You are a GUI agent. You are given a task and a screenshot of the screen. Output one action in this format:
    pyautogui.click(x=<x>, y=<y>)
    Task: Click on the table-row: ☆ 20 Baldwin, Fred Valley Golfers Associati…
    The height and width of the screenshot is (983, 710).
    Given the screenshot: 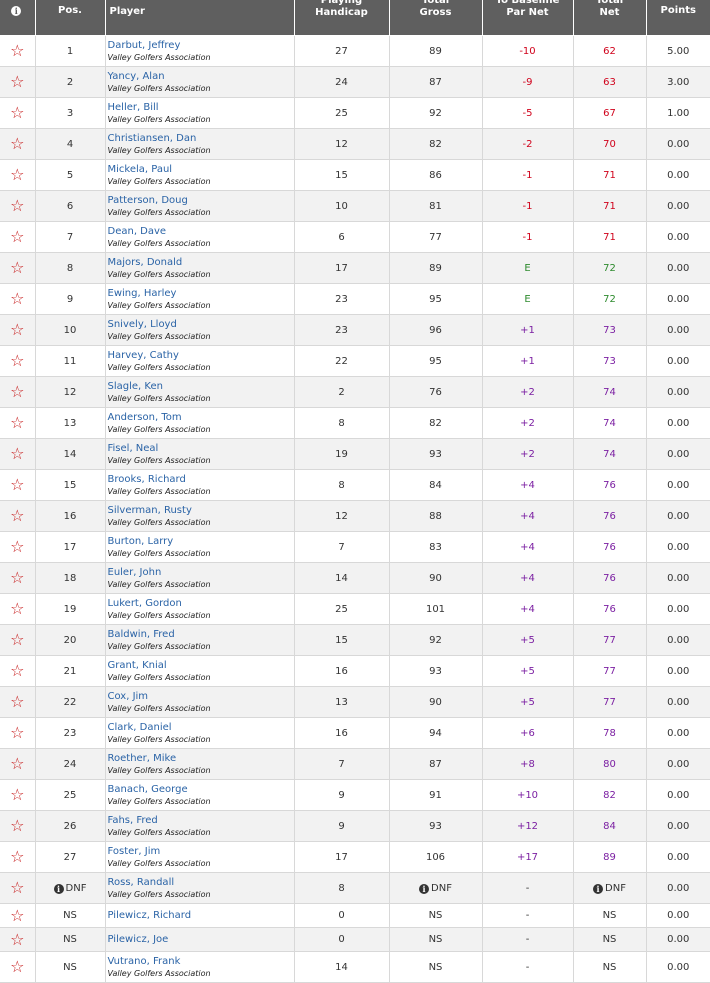 What is the action you would take?
    pyautogui.click(x=355, y=640)
    